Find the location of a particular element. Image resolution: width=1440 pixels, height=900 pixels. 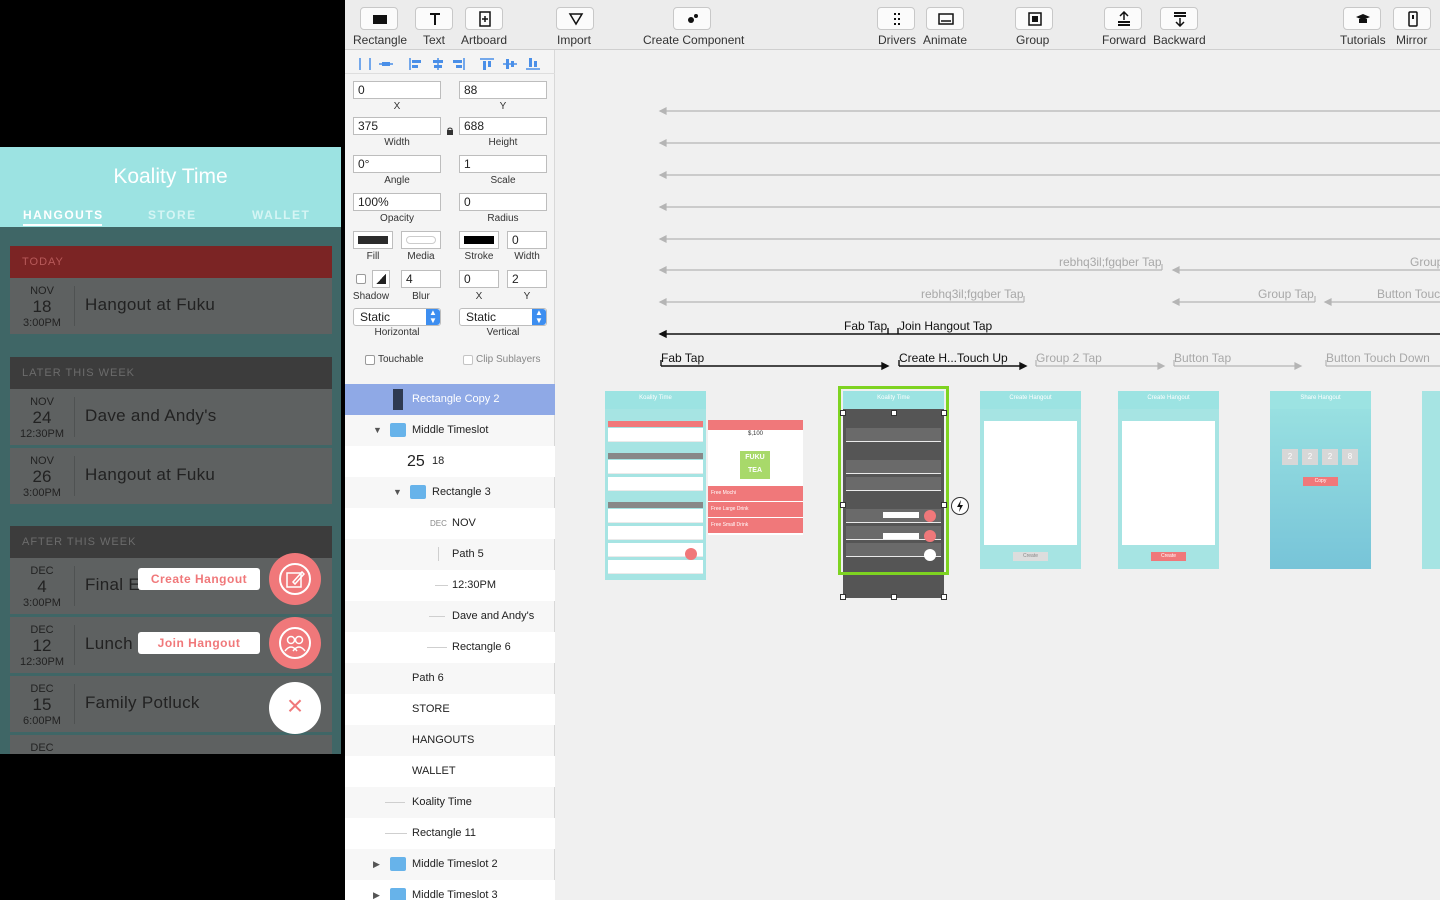

radius-input: 0 is located at coordinates (503, 202).